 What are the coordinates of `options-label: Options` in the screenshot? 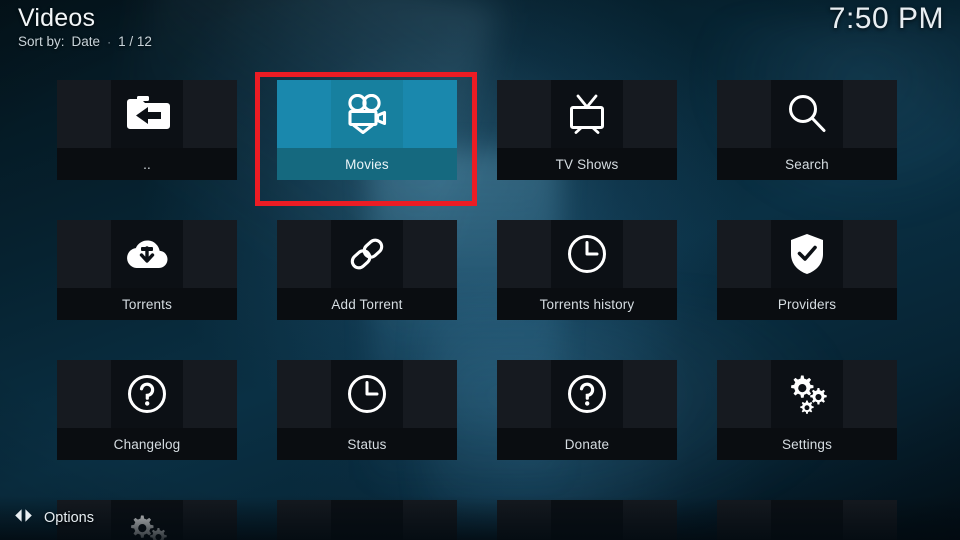 It's located at (69, 518).